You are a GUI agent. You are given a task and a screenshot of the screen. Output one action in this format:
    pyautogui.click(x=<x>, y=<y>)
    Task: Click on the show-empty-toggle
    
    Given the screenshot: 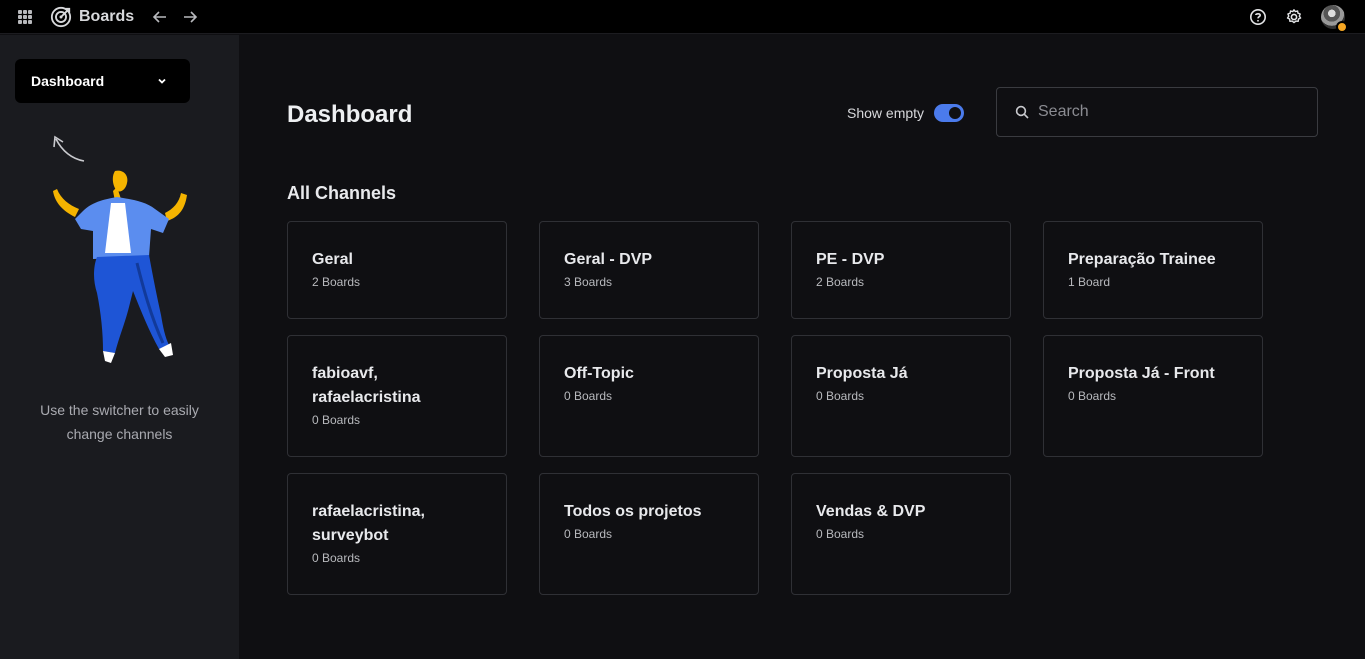 What is the action you would take?
    pyautogui.click(x=949, y=113)
    